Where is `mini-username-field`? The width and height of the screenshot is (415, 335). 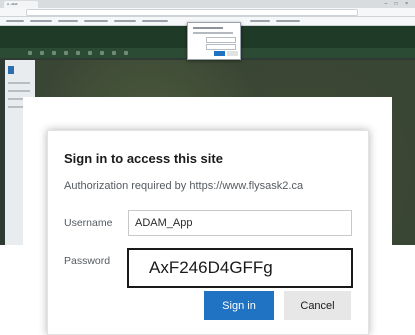
mini-username-field is located at coordinates (221, 40).